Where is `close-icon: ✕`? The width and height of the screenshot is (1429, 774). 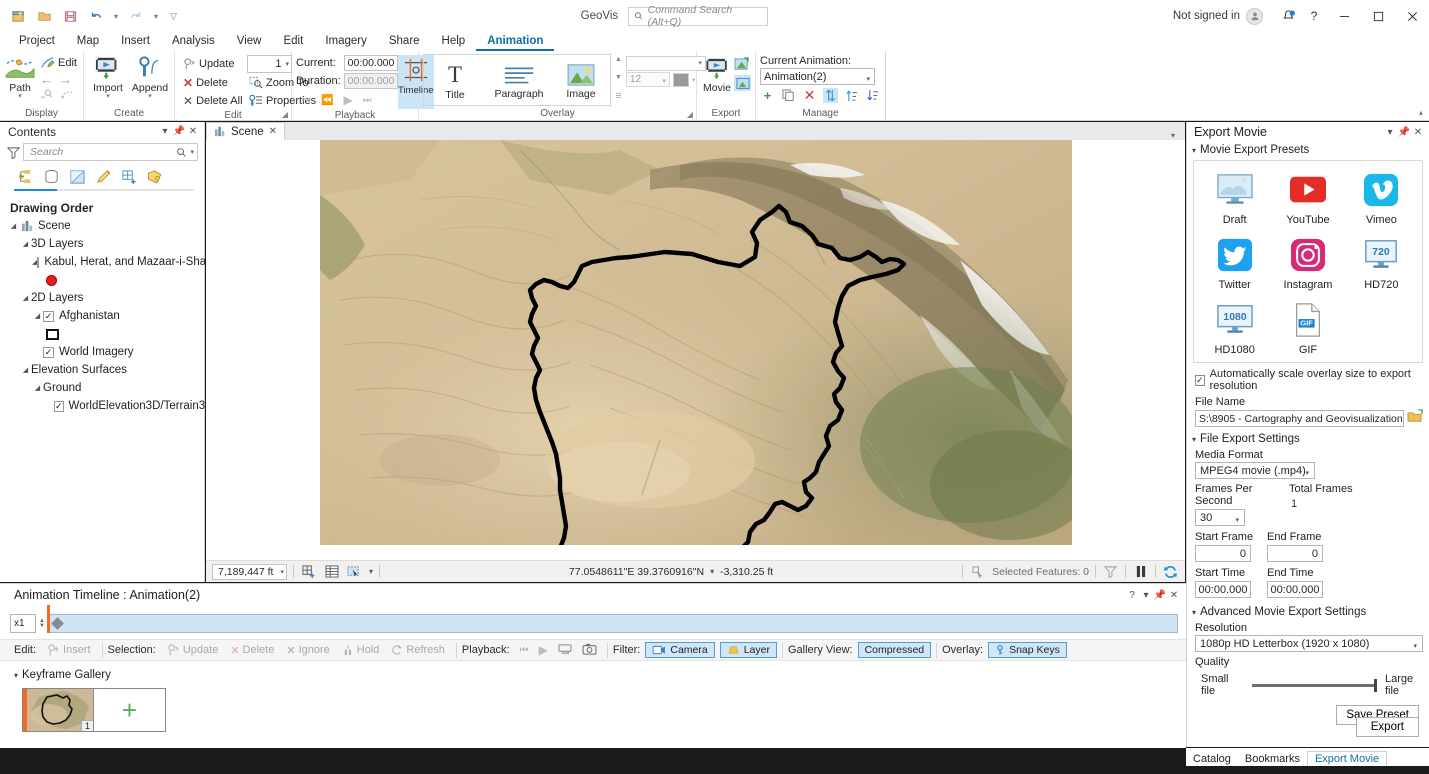
close-icon: ✕ is located at coordinates (273, 131).